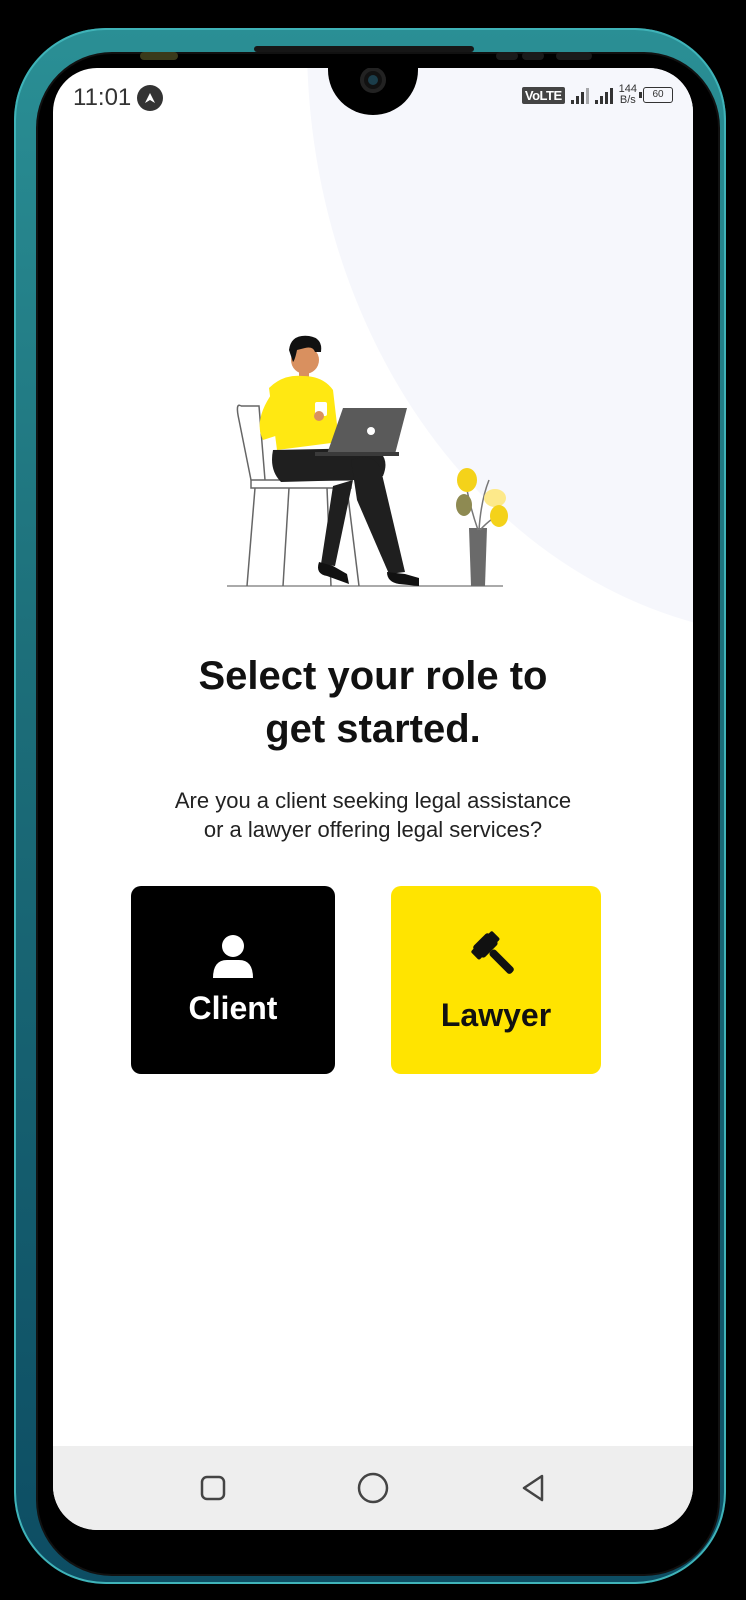 The width and height of the screenshot is (746, 1600). Describe the element at coordinates (656, 95) in the screenshot. I see `battery-icon: 60` at that location.